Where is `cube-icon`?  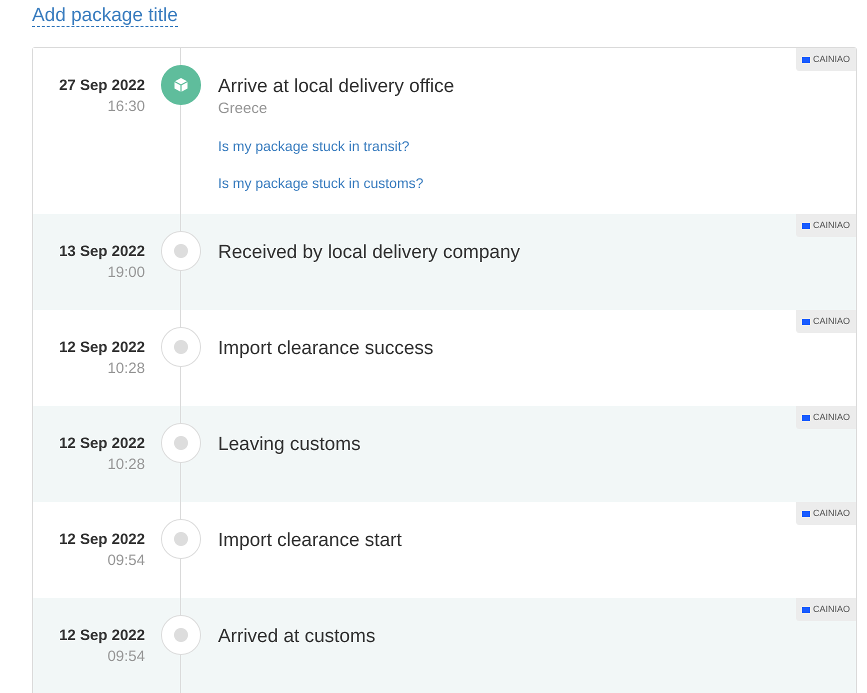
cube-icon is located at coordinates (180, 85).